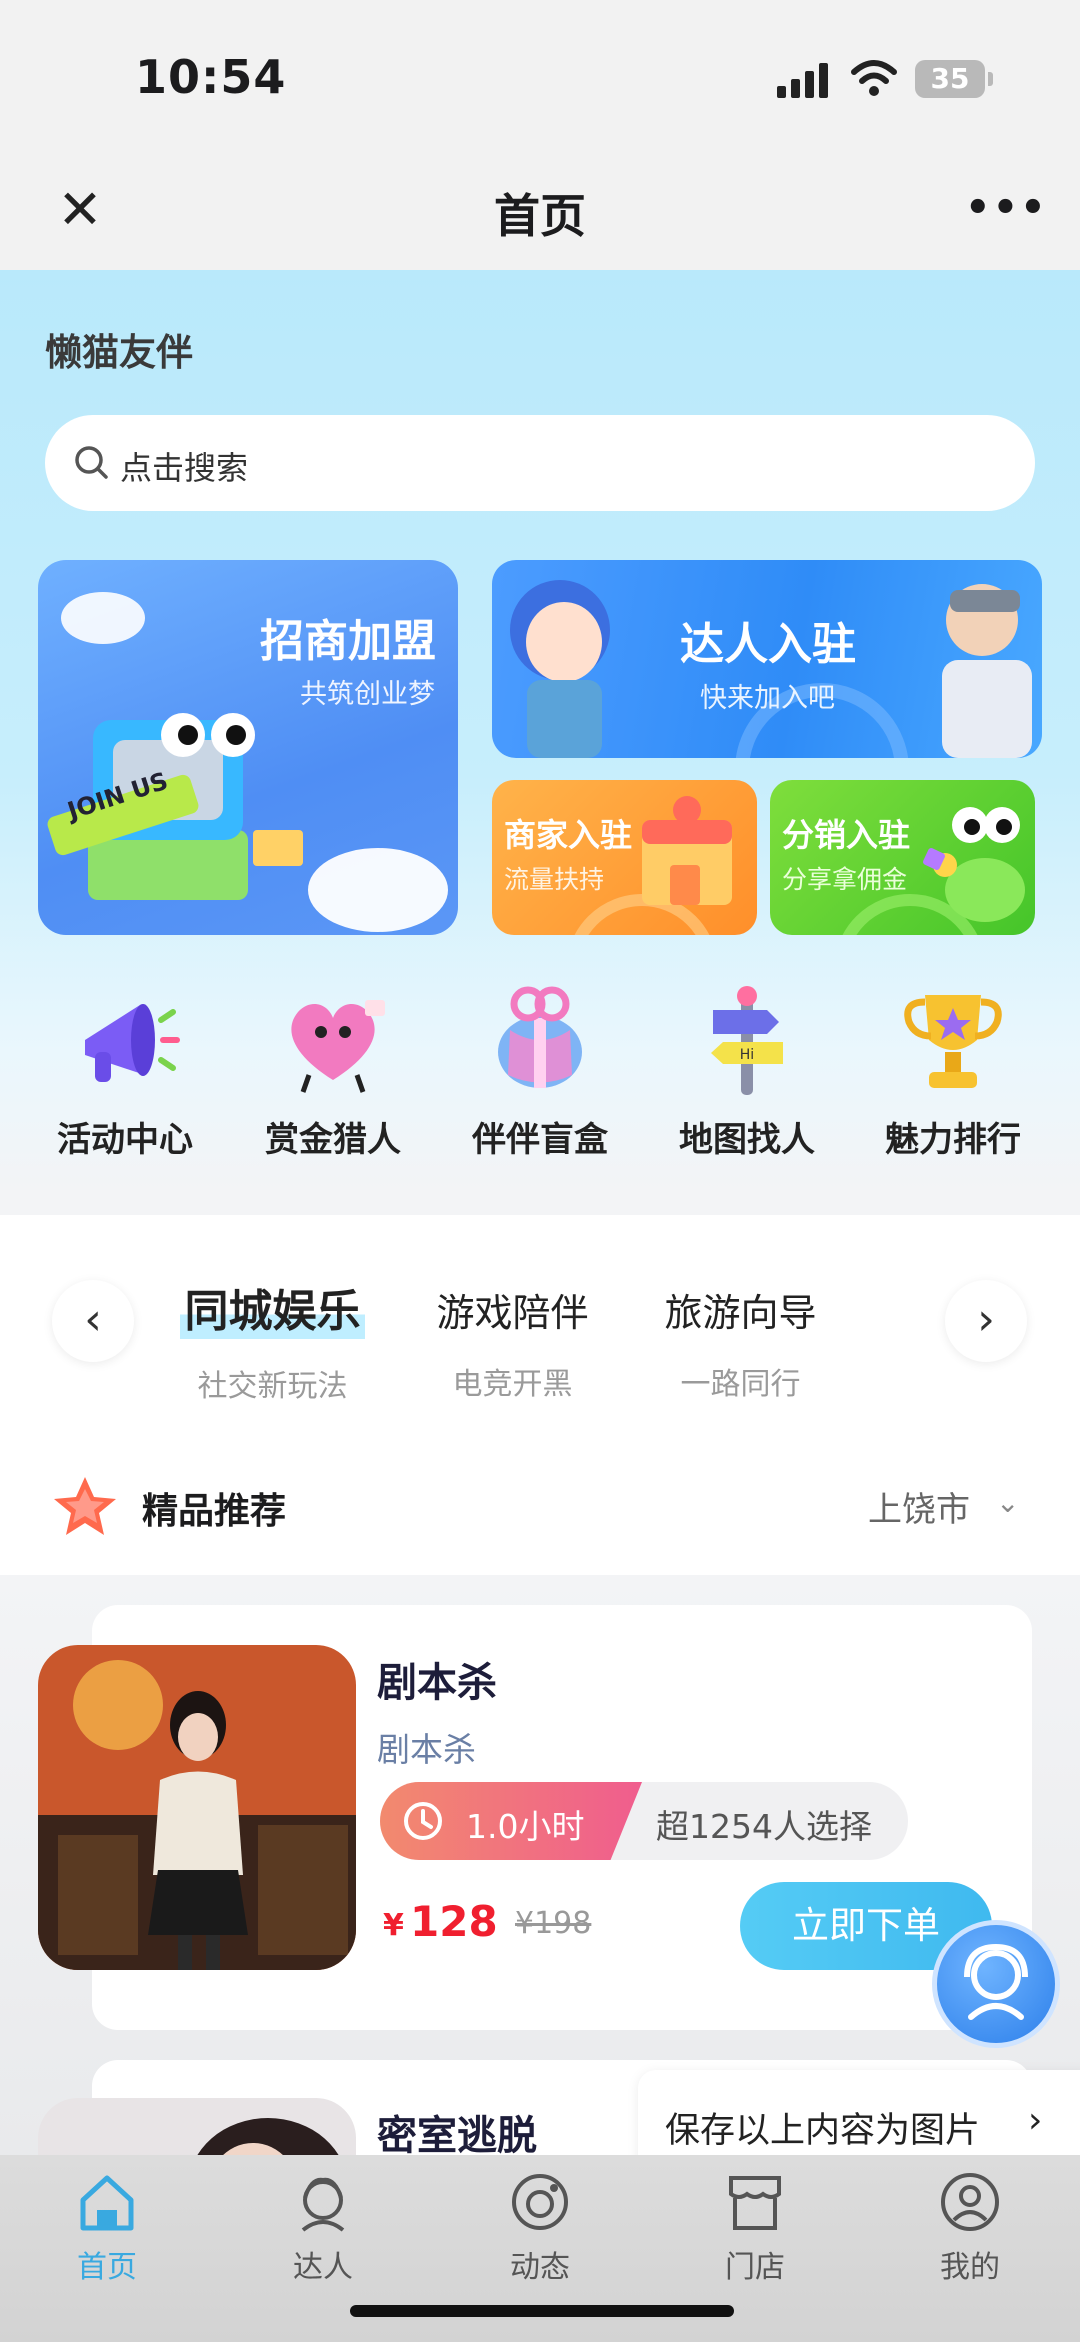 The height and width of the screenshot is (2342, 1080). I want to click on trophy-icon, so click(953, 1041).